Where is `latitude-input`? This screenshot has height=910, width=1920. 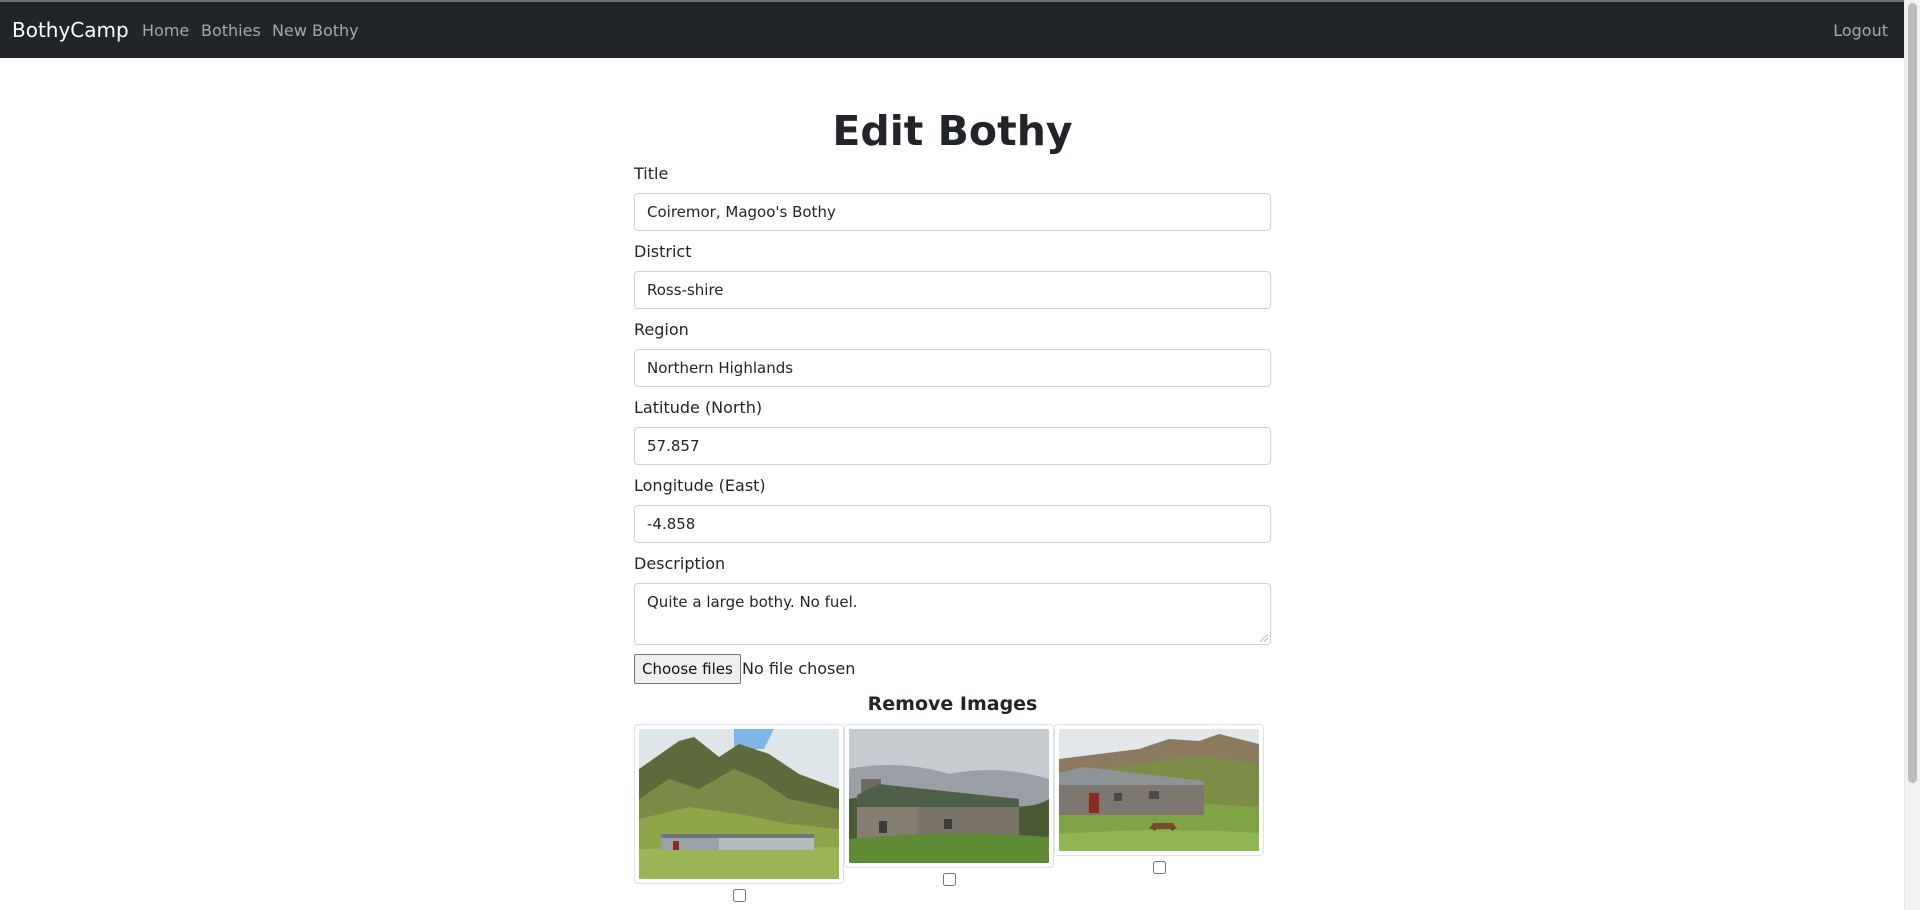
latitude-input is located at coordinates (952, 446).